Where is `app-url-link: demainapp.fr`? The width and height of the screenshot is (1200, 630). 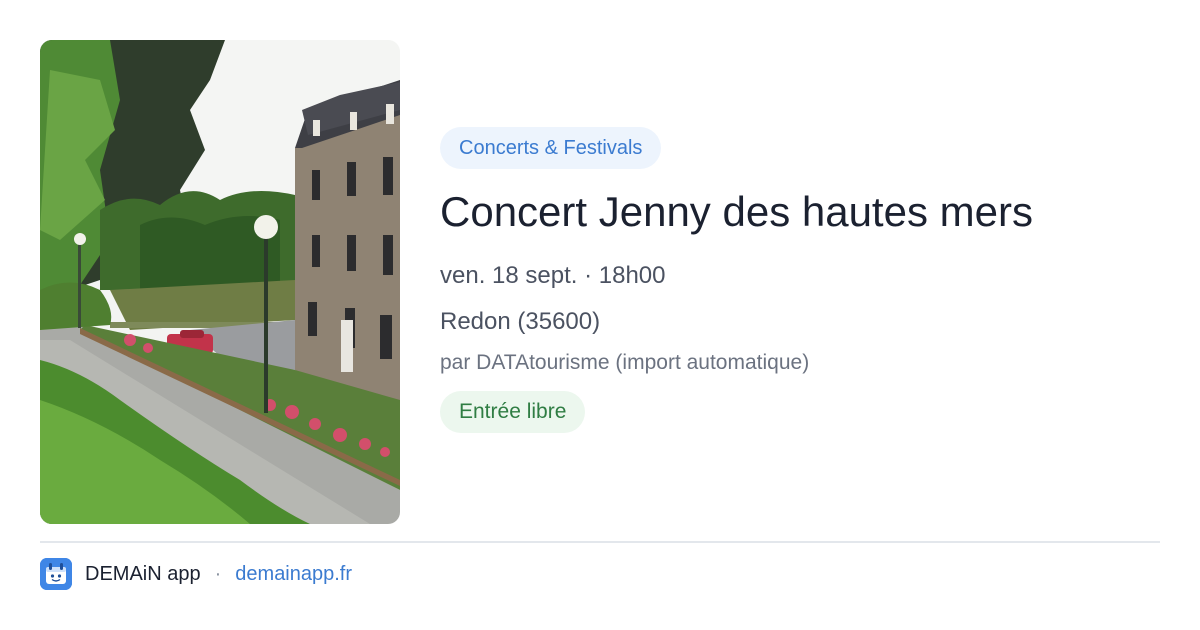
app-url-link: demainapp.fr is located at coordinates (293, 574).